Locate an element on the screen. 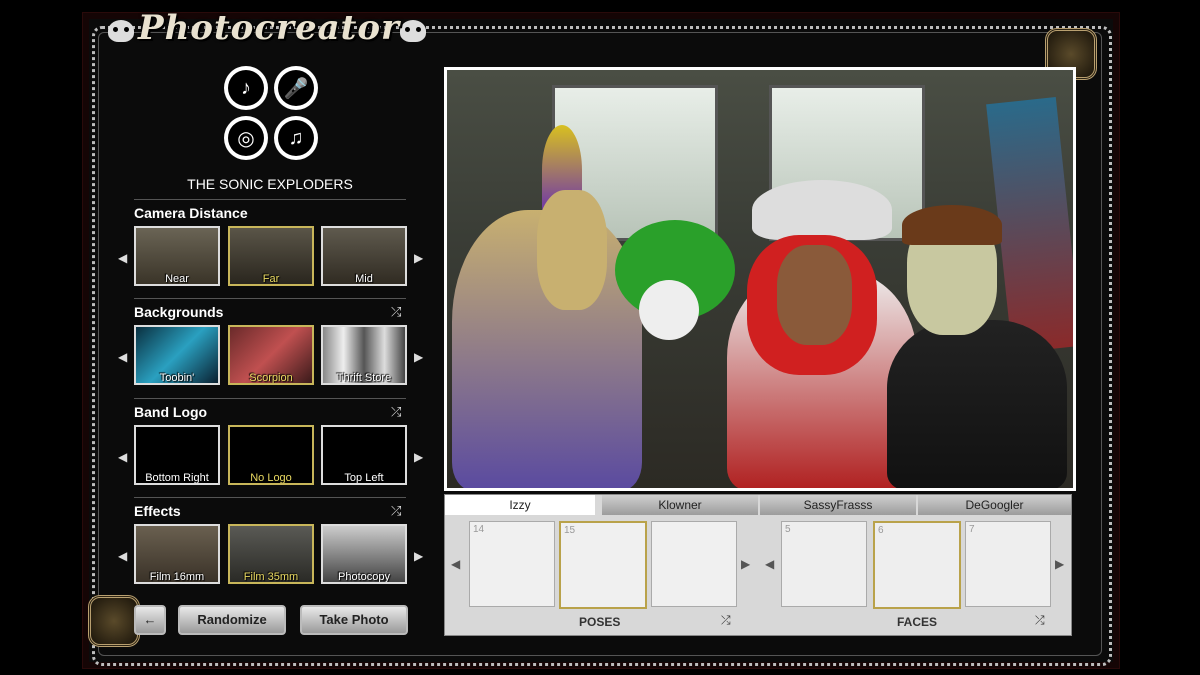  face-number: 6 is located at coordinates (881, 530).